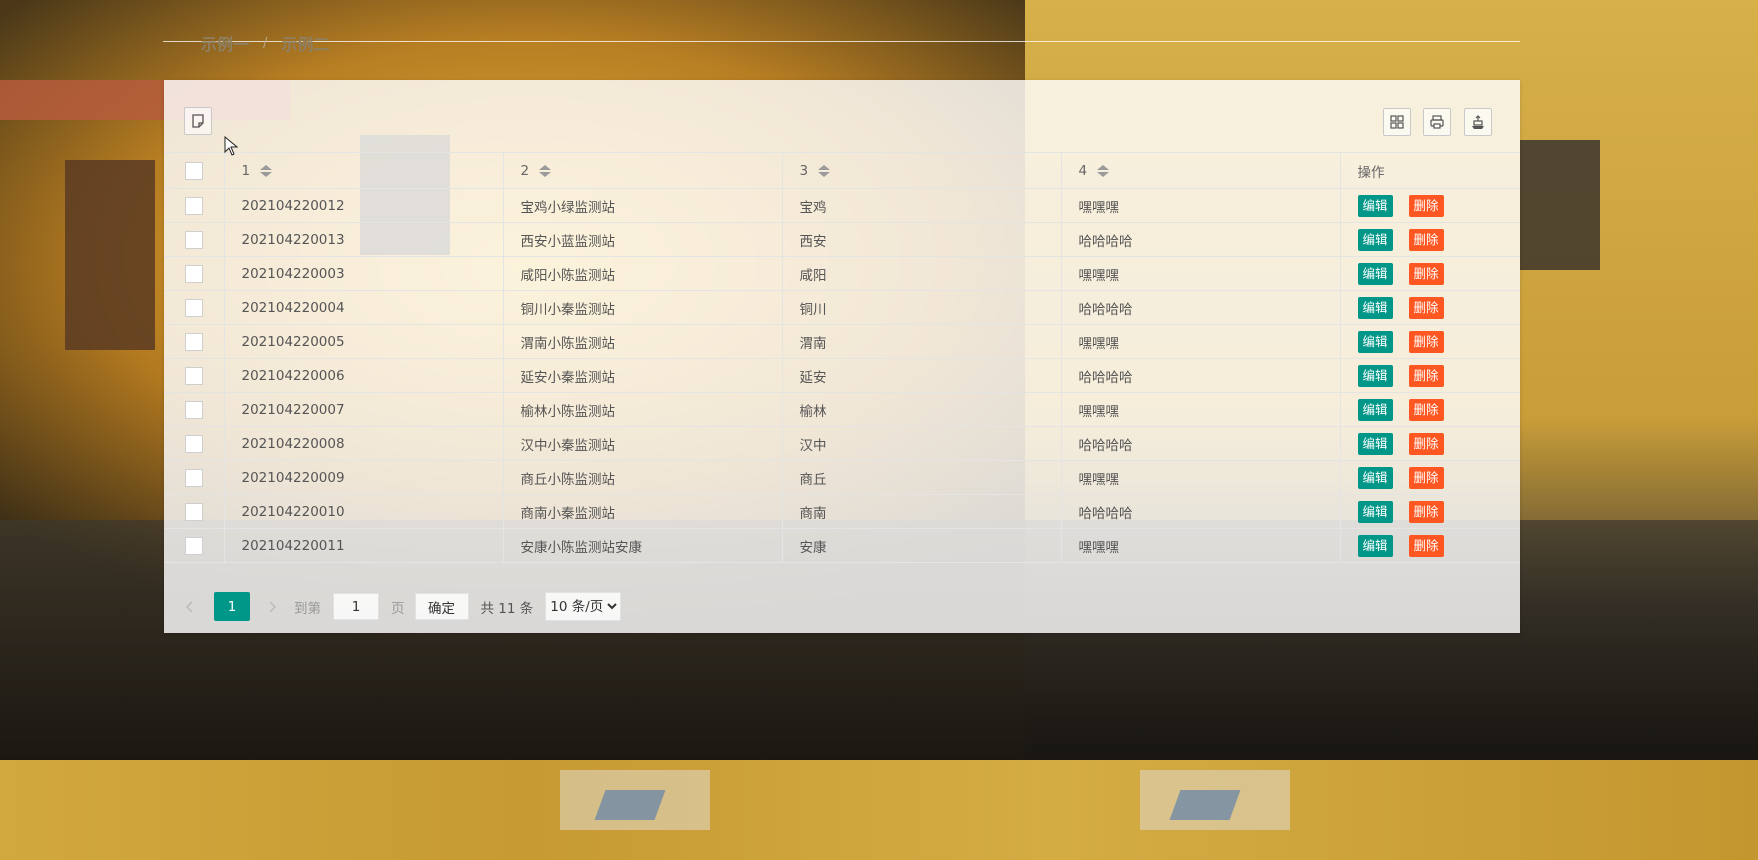 The width and height of the screenshot is (1758, 860). What do you see at coordinates (1201, 170) in the screenshot?
I see `column-header-4: 4` at bounding box center [1201, 170].